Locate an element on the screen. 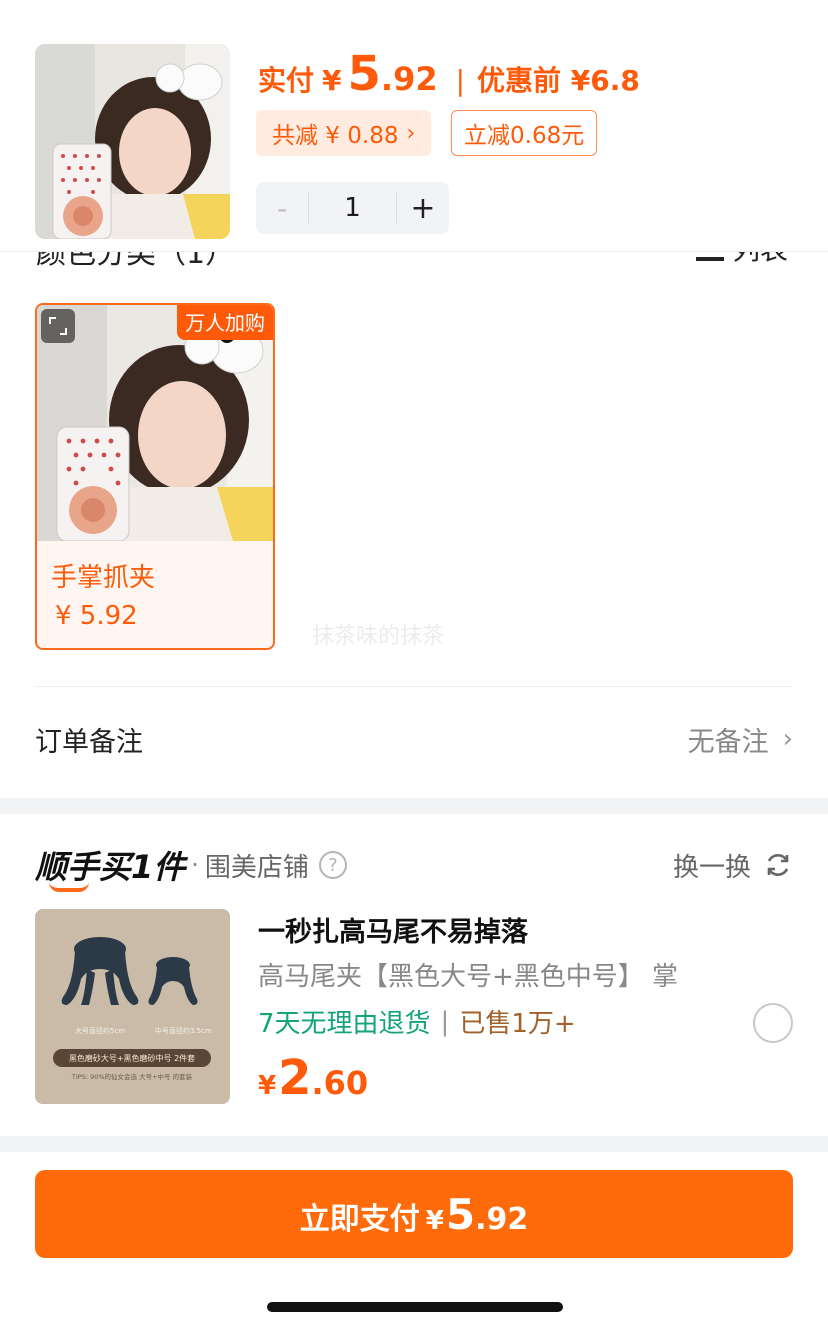 This screenshot has height=1330, width=828. quantity-stepper: - 1 + is located at coordinates (352, 208).